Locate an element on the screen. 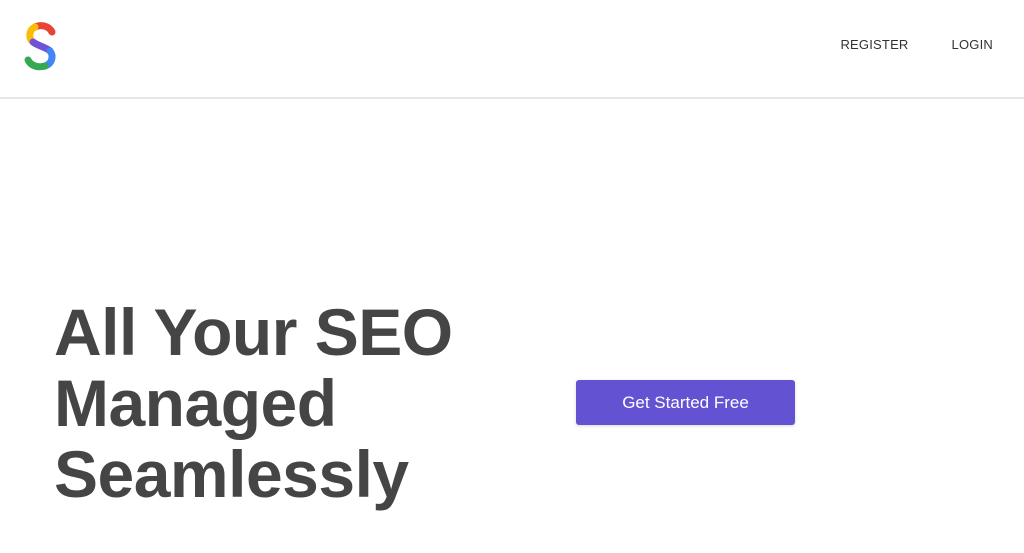  login-link: LOGIN is located at coordinates (972, 44).